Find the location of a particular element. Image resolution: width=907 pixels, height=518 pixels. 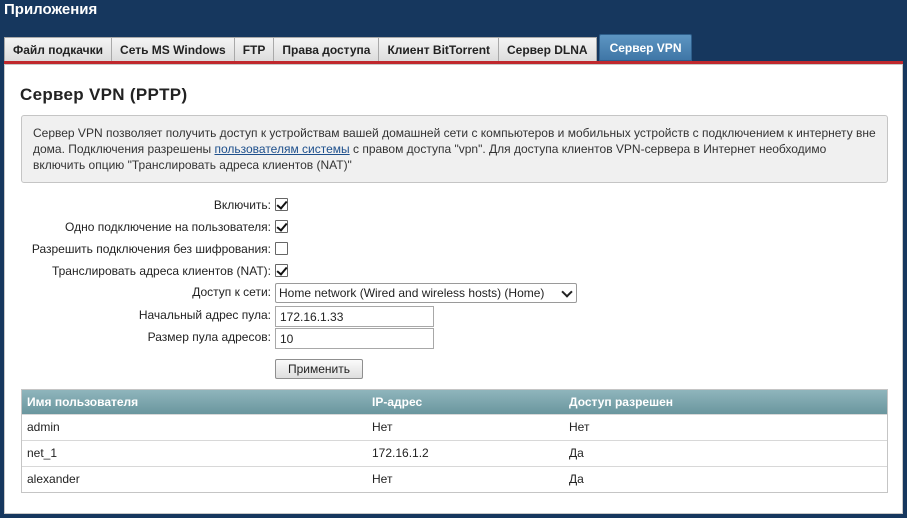

username-cell: net_1 is located at coordinates (42, 453).